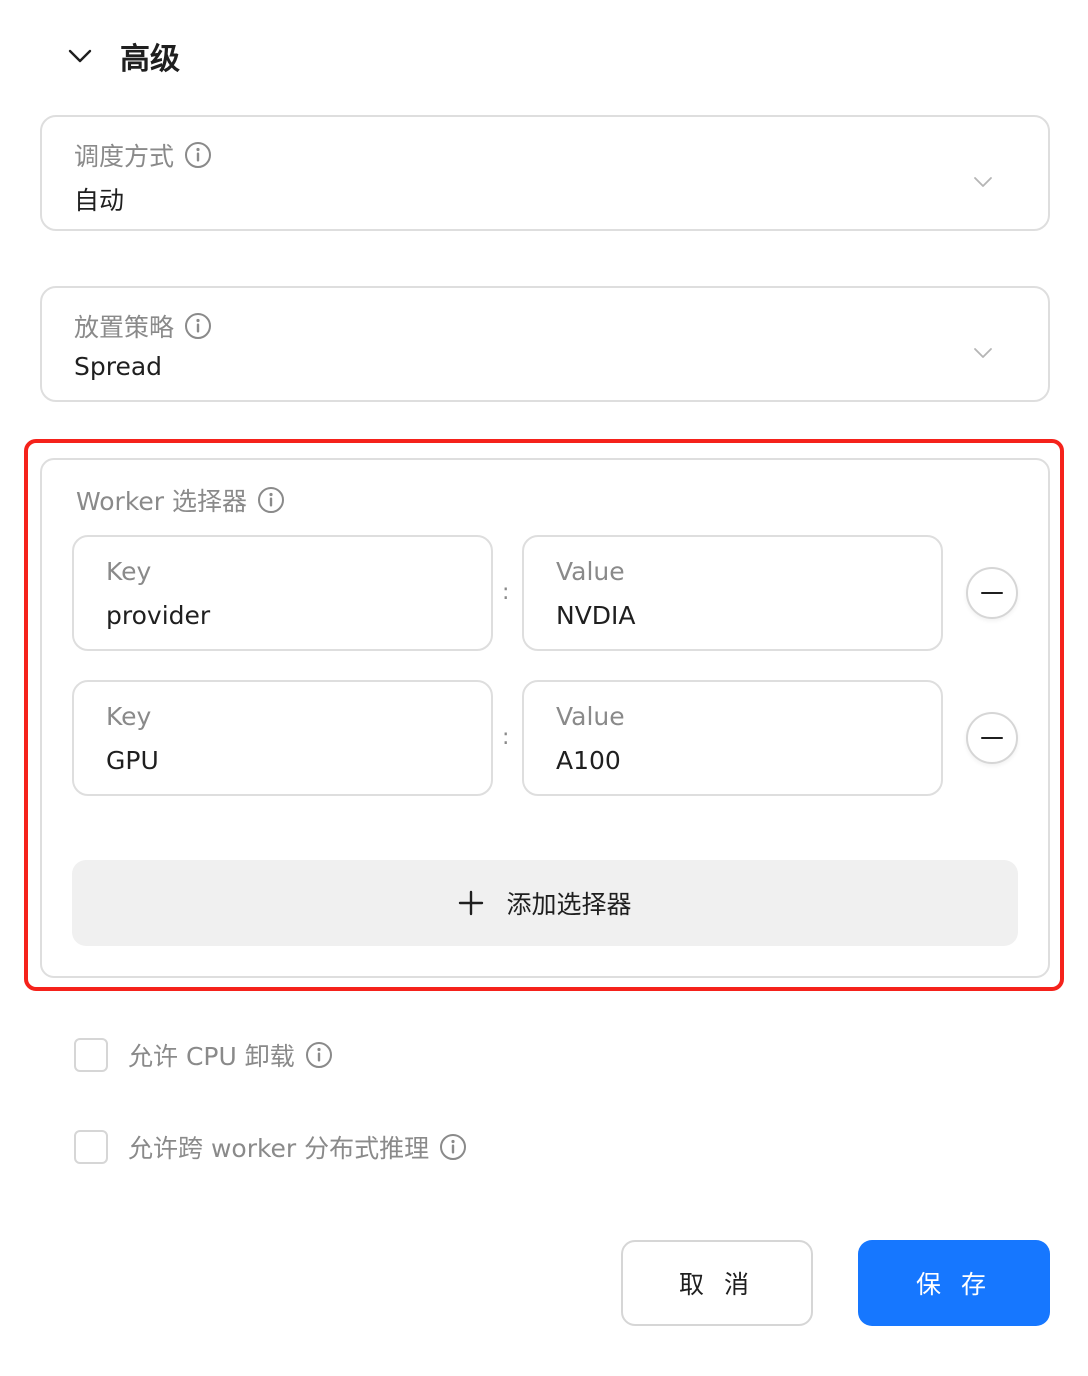 The width and height of the screenshot is (1088, 1376). I want to click on add-selector-button: 添加选择器, so click(545, 903).